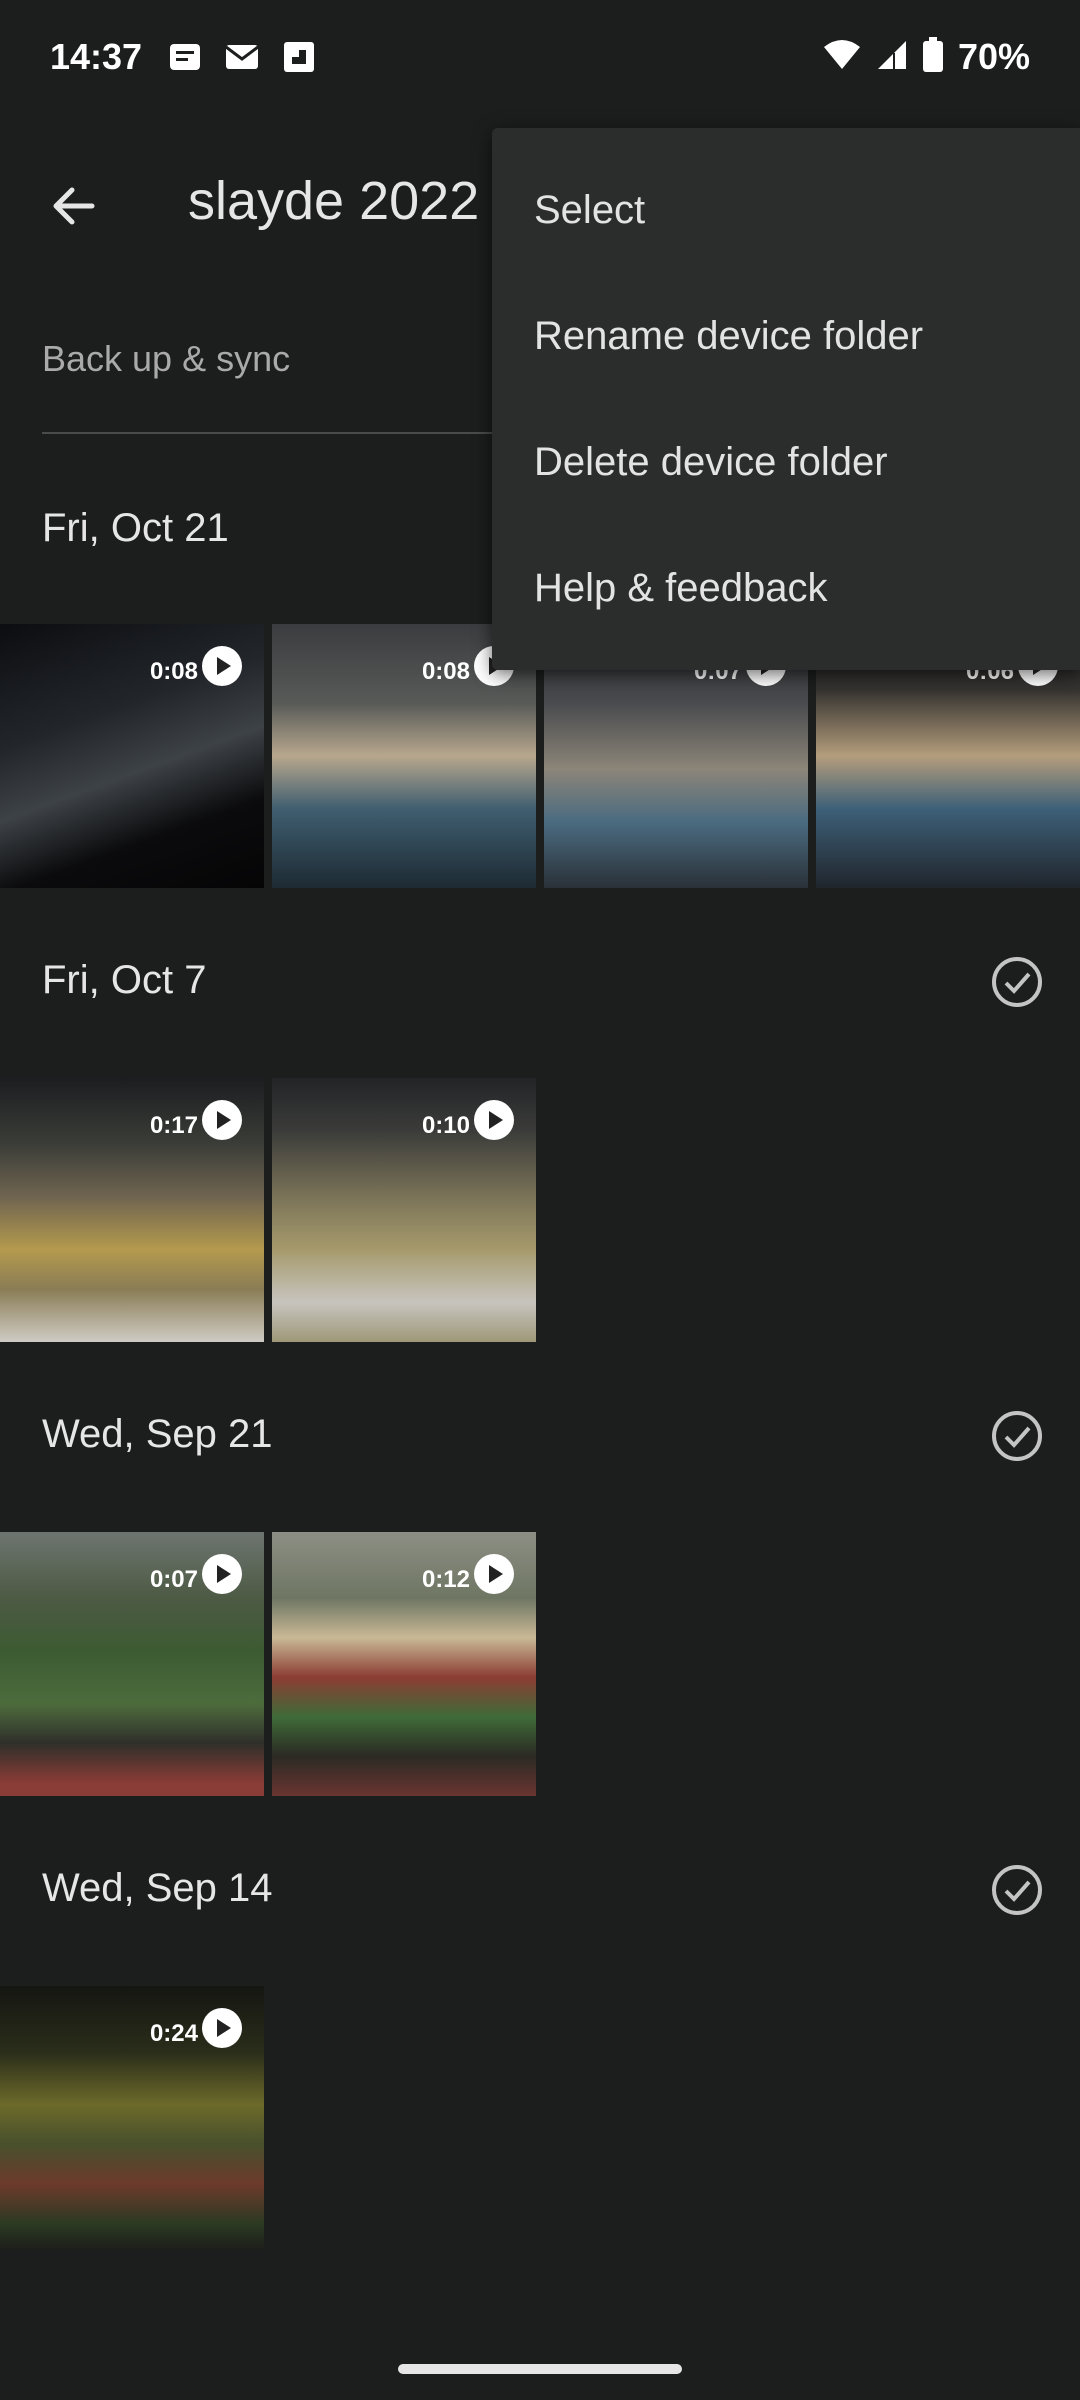 This screenshot has width=1080, height=2400. I want to click on section-date: Fri, Oct 21, so click(135, 528).